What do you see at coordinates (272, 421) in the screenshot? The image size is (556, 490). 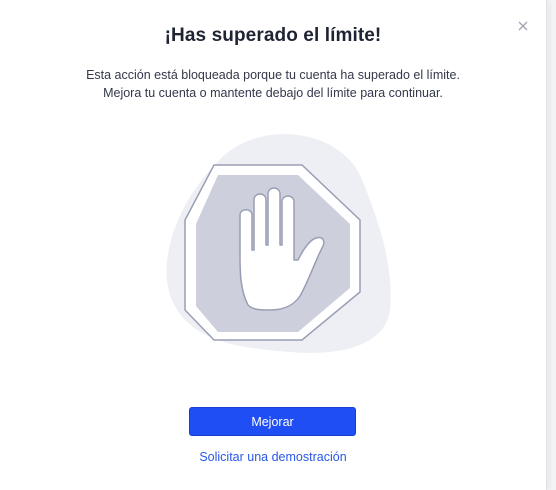 I see `upgrade-button: Mejorar` at bounding box center [272, 421].